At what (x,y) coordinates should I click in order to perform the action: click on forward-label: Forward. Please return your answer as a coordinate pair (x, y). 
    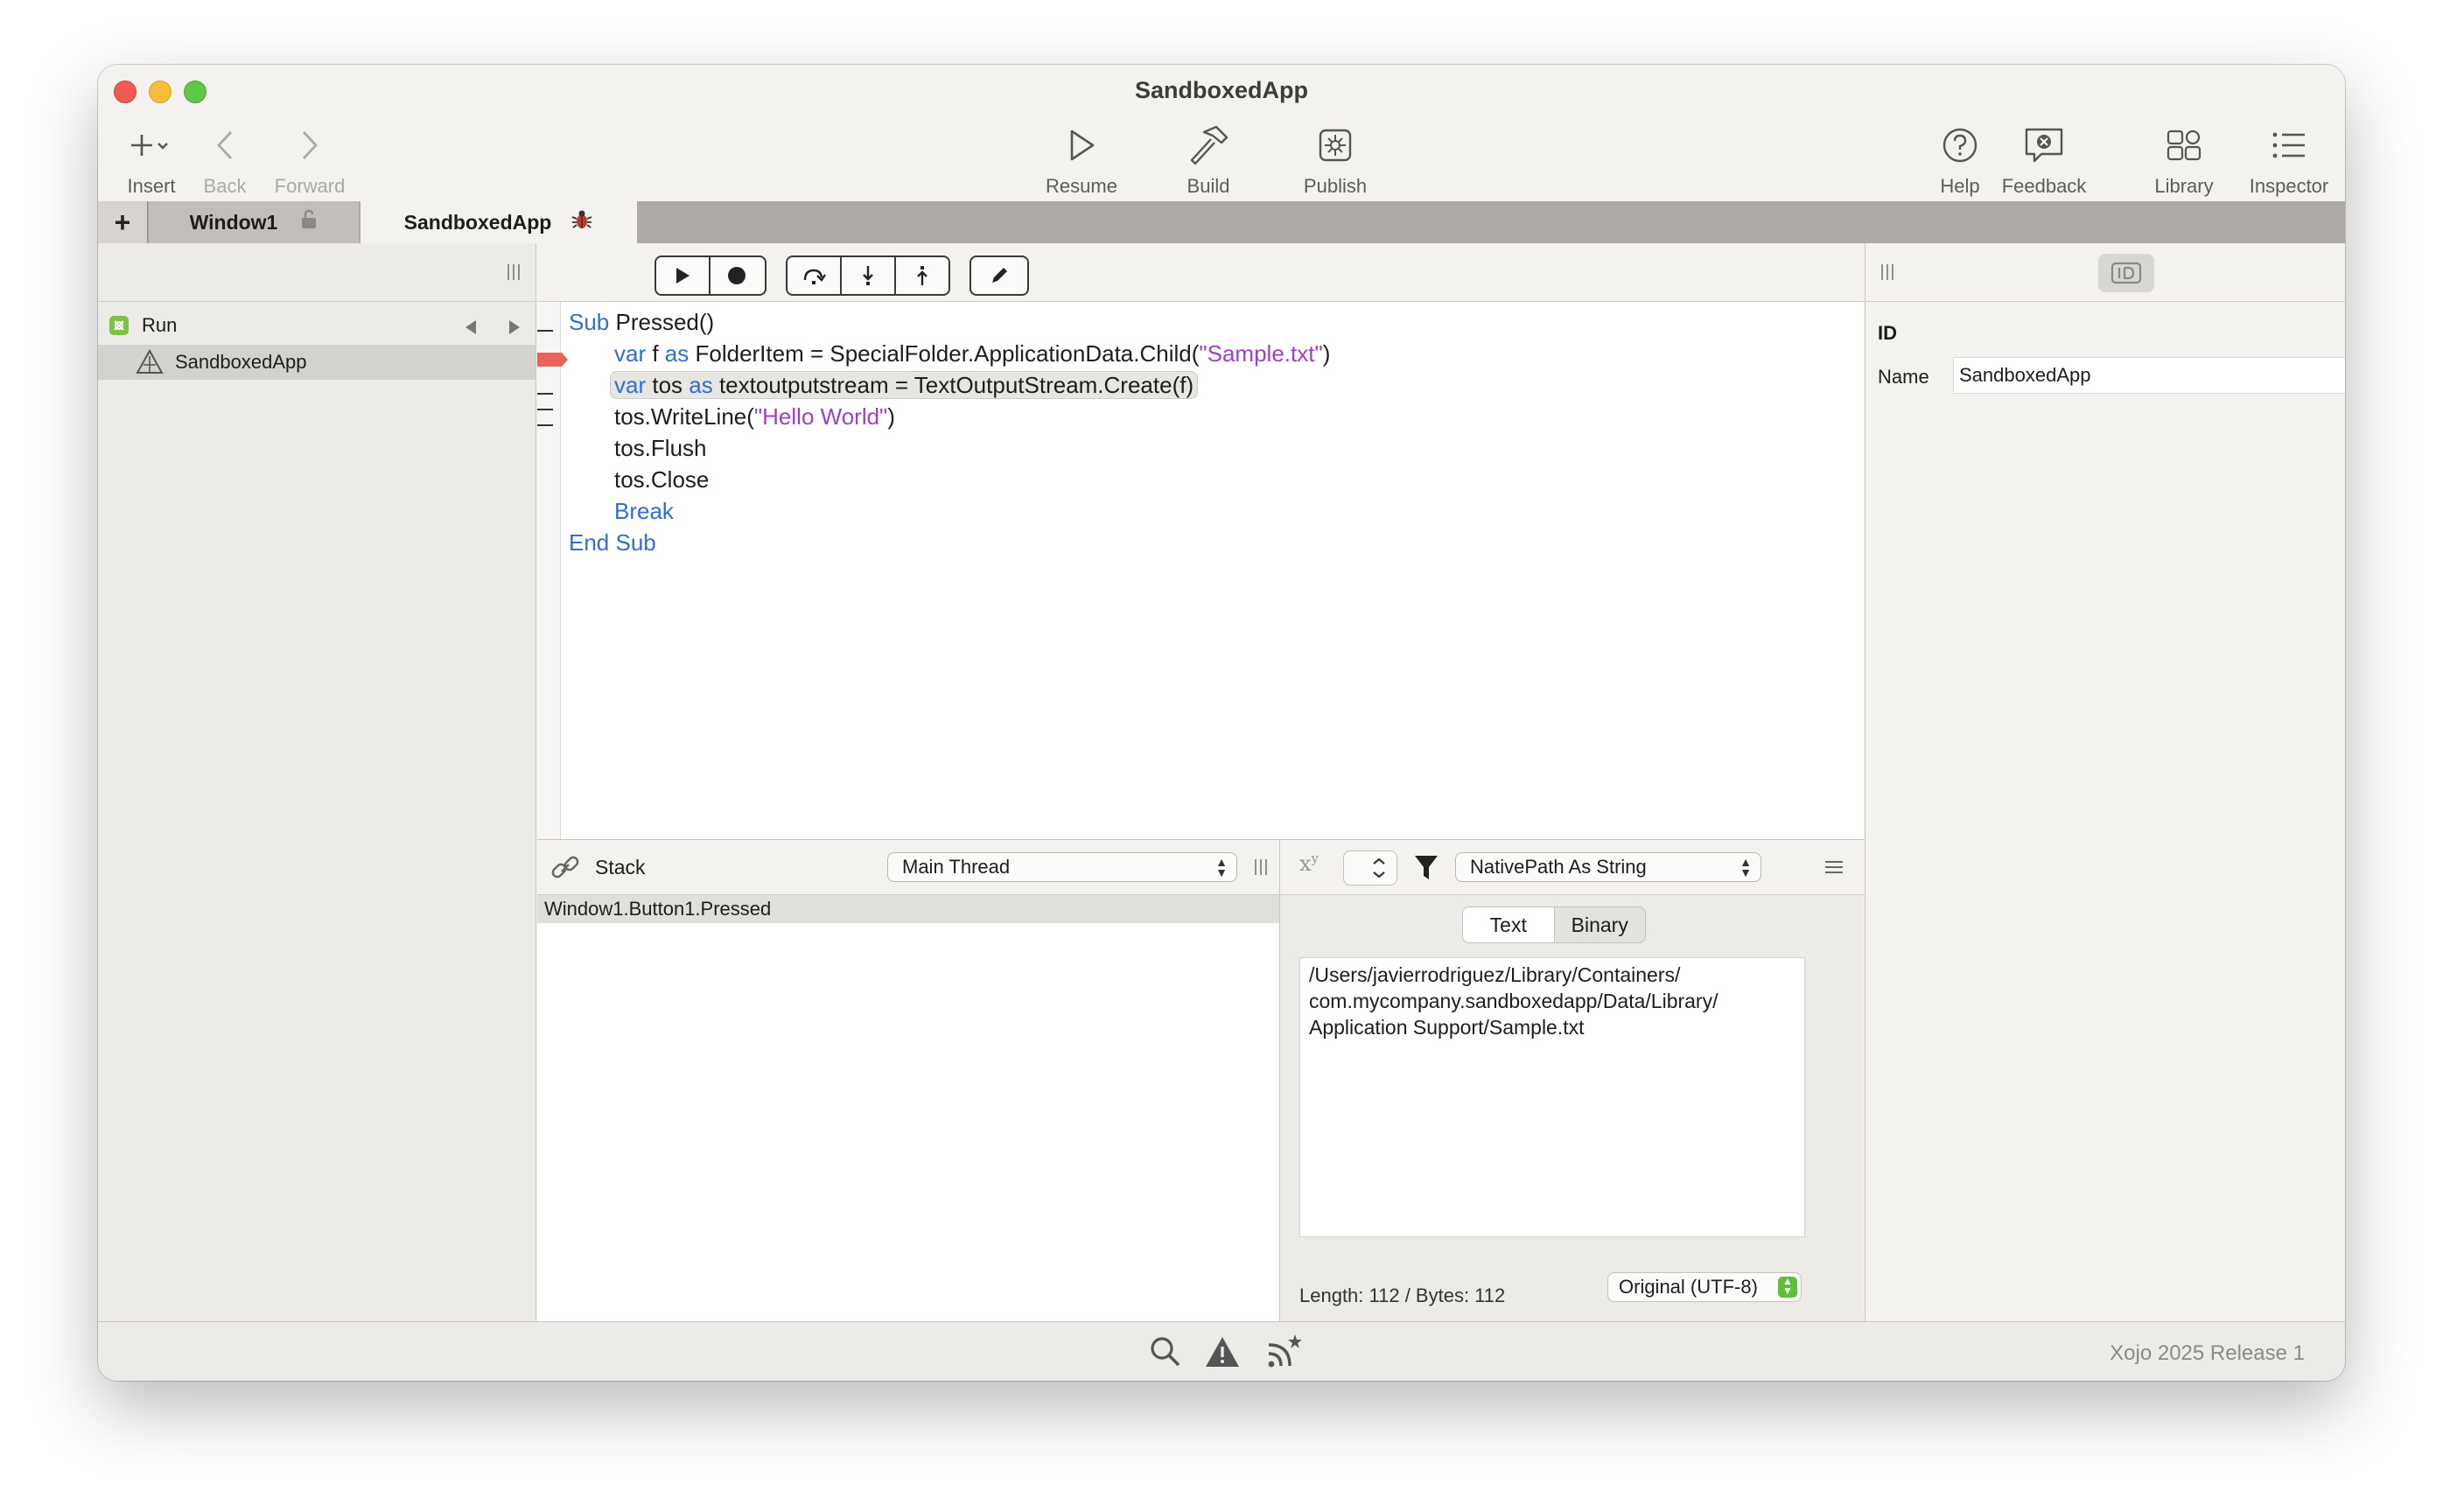
    Looking at the image, I should click on (310, 186).